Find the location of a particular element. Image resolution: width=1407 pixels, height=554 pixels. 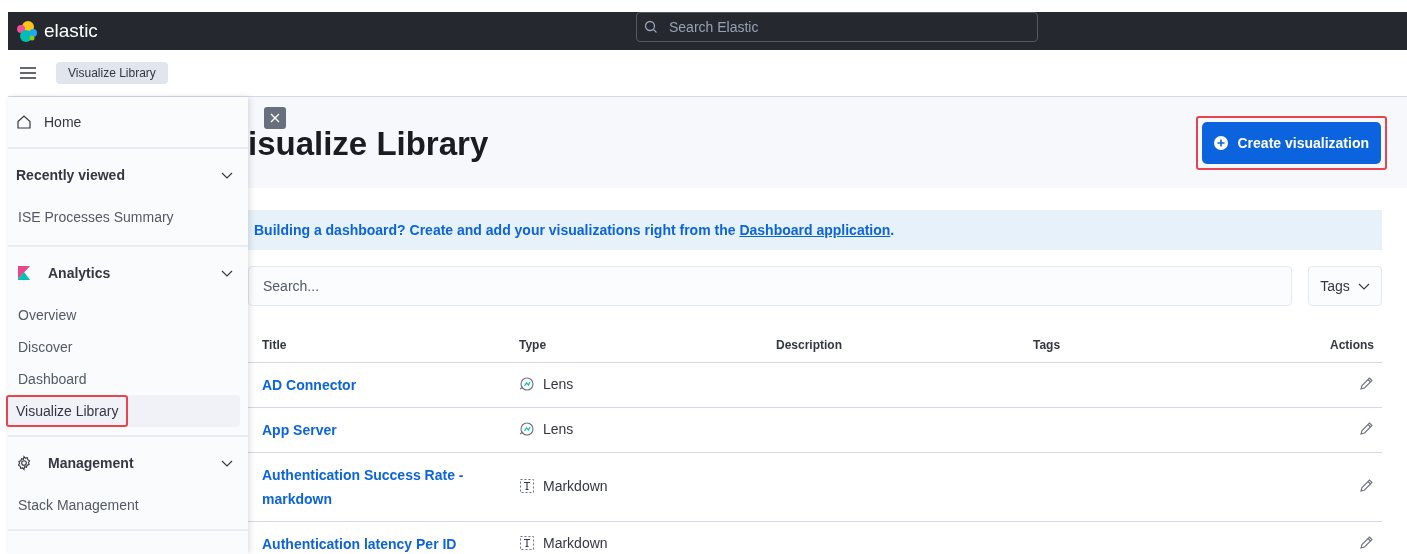

nav-label: Home is located at coordinates (63, 122).